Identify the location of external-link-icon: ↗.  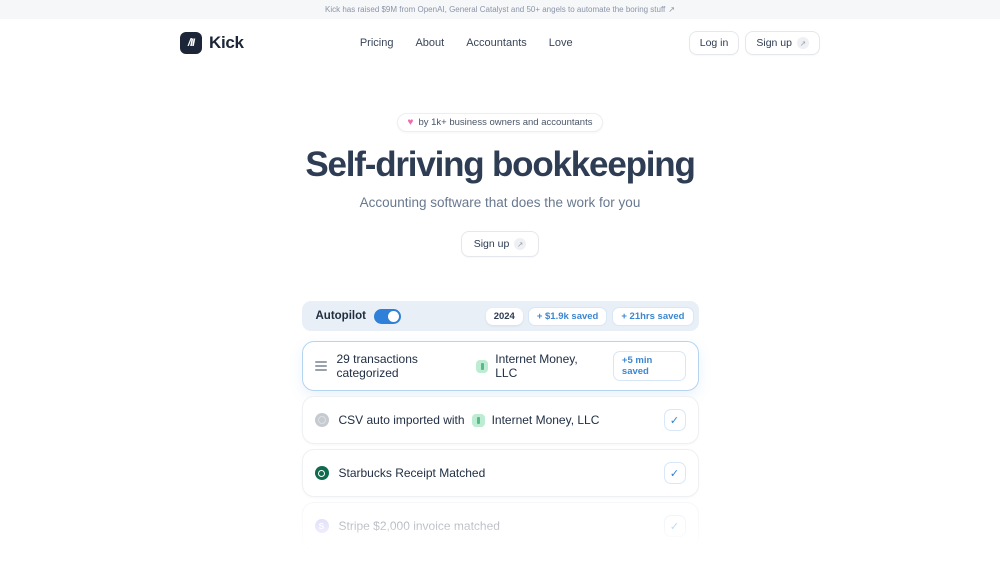
(671, 9).